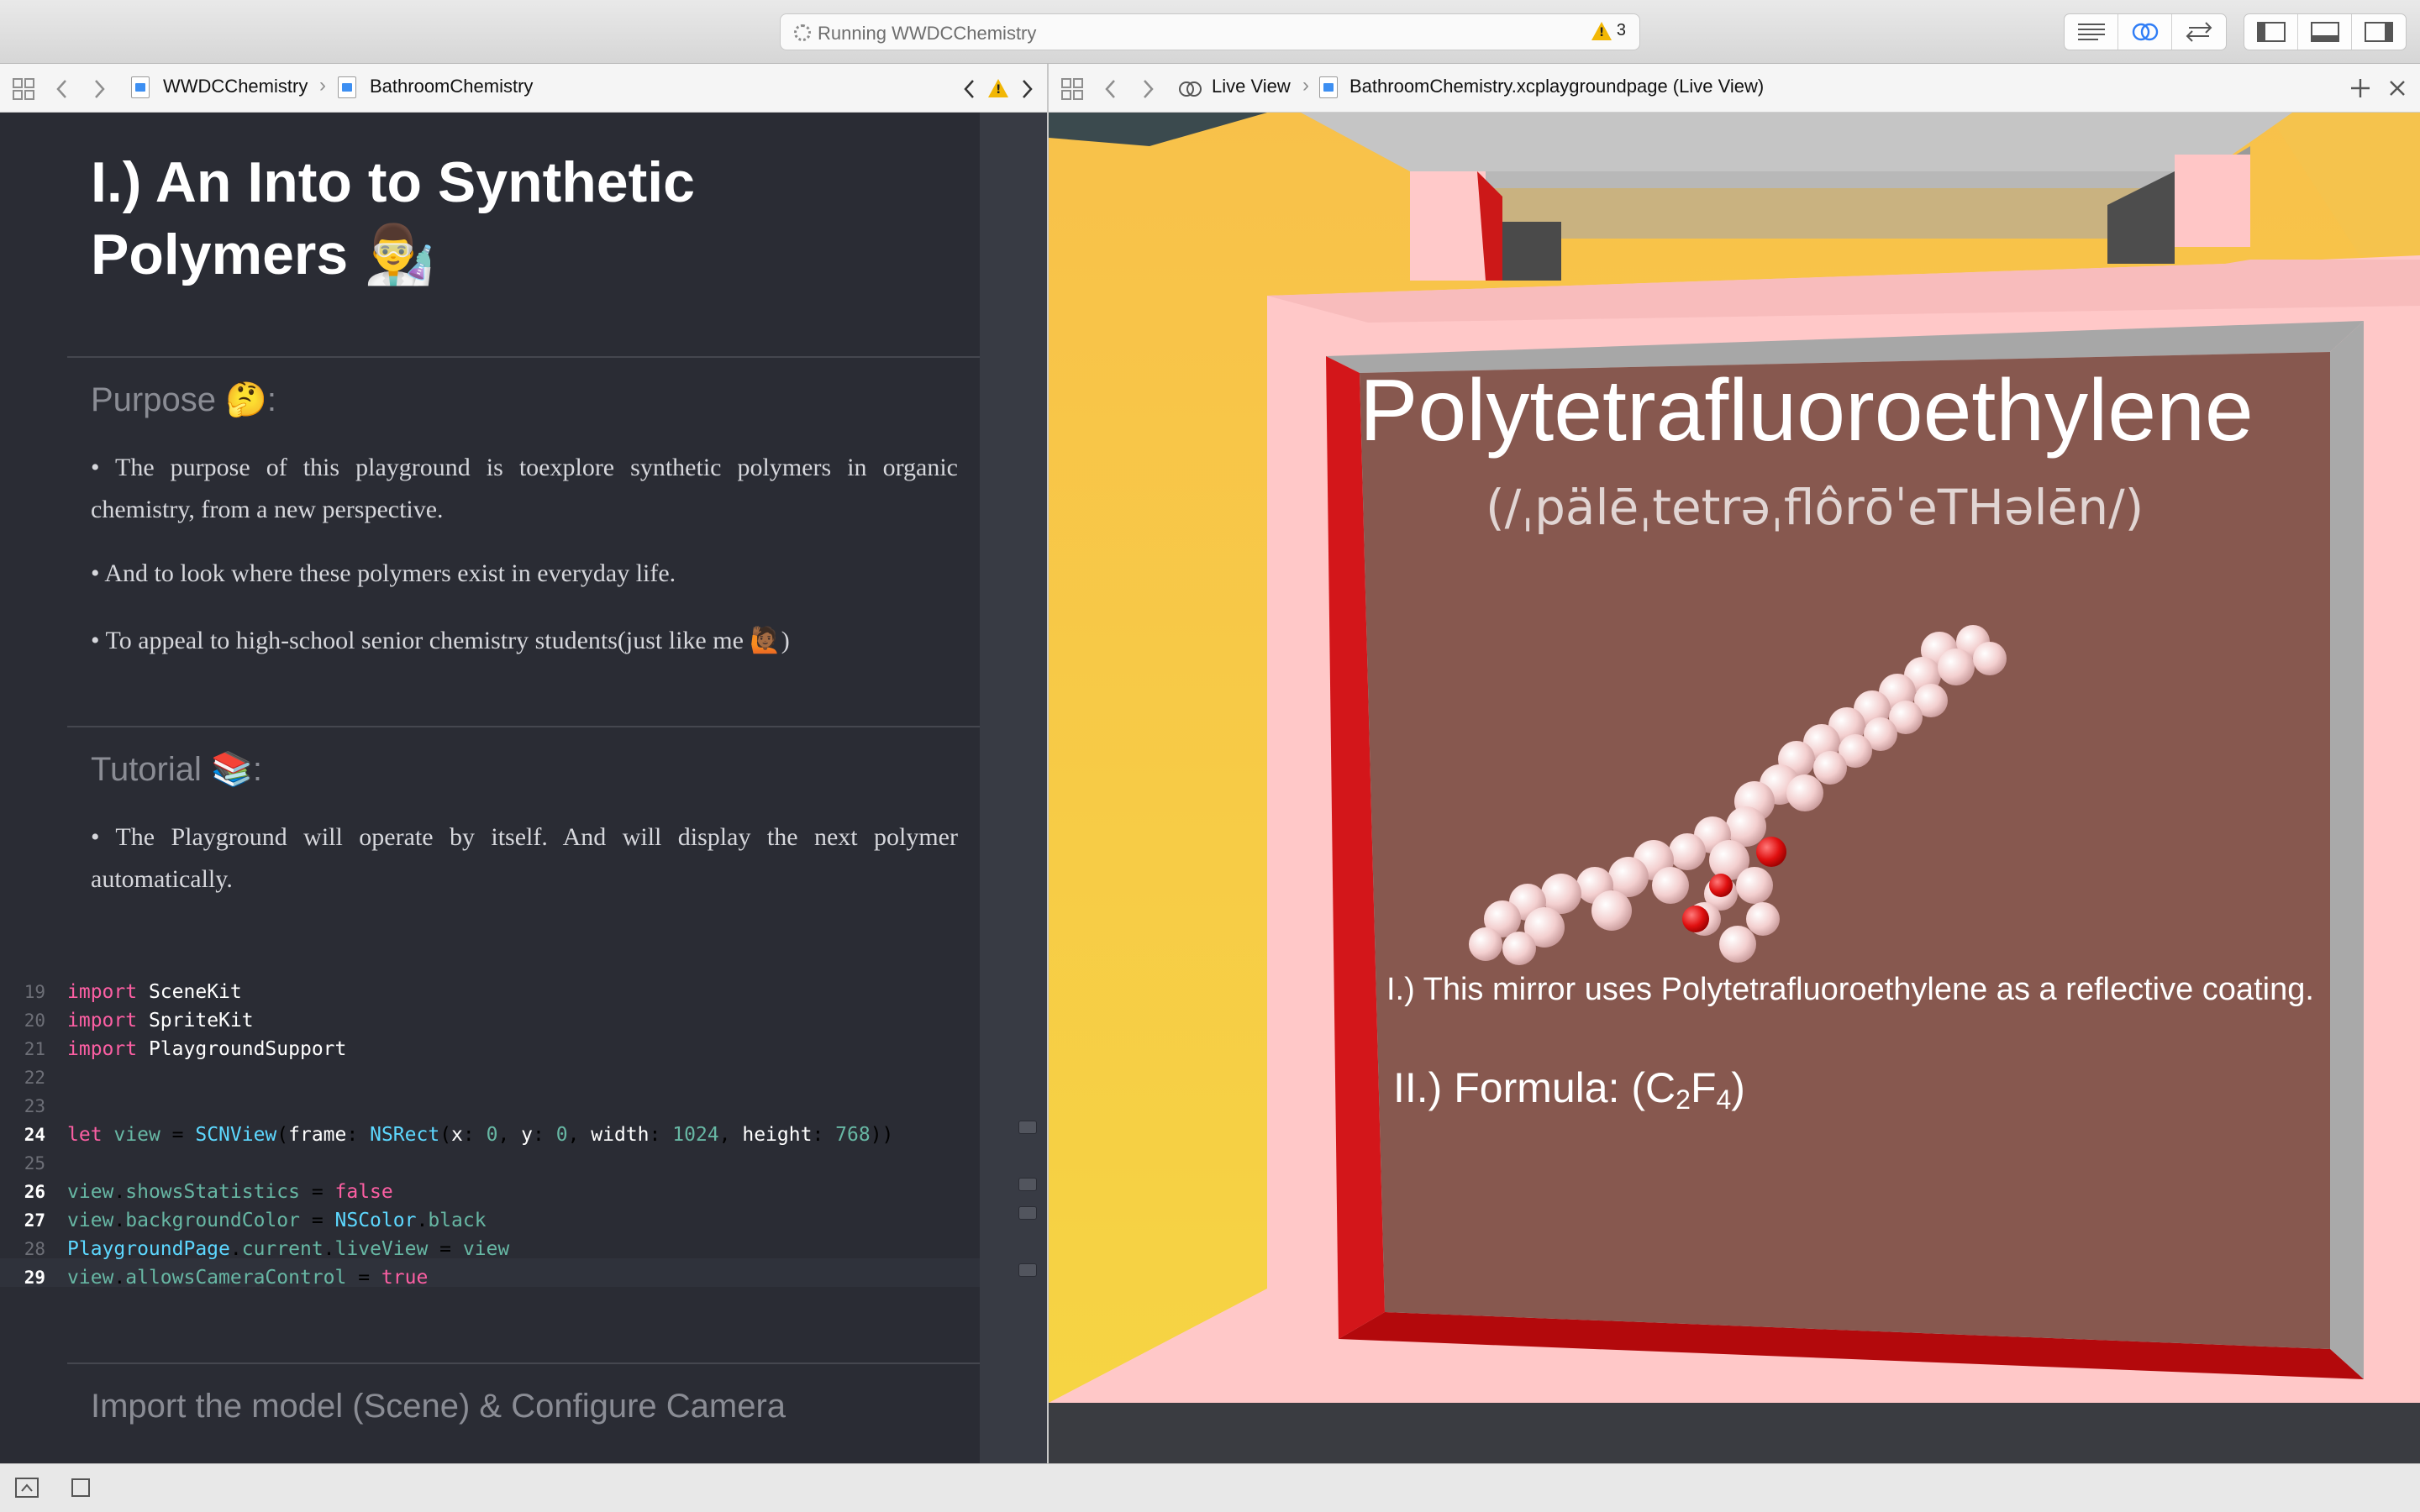 The image size is (2420, 1512). What do you see at coordinates (2397, 88) in the screenshot?
I see `close-editor-icon` at bounding box center [2397, 88].